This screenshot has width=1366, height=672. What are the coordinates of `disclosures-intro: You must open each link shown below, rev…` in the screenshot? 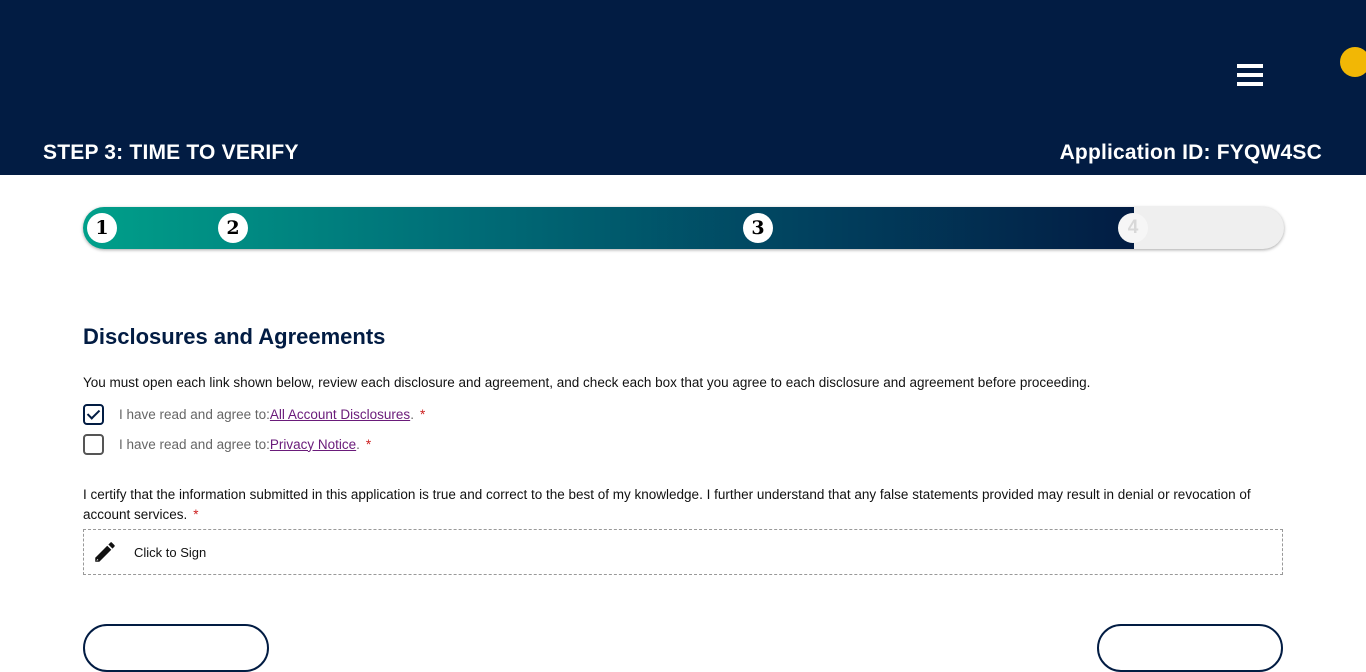 It's located at (587, 382).